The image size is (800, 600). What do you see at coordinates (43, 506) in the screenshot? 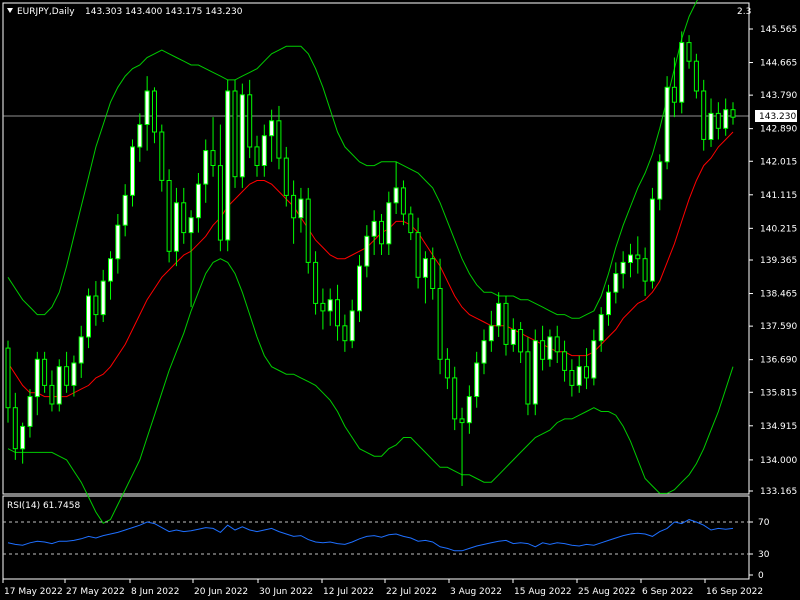
I see `rsi-label: RSI(14) 61.7458` at bounding box center [43, 506].